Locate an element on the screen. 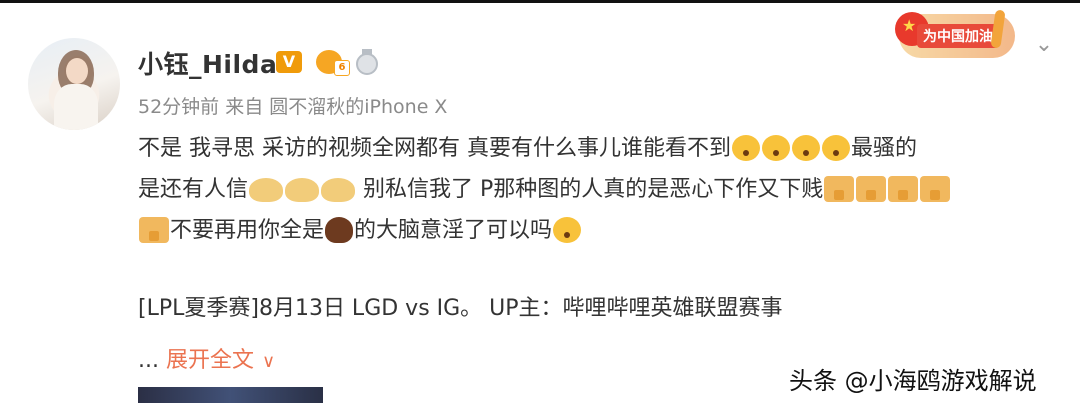 Image resolution: width=1080 pixels, height=403 pixels. promo-badge: ★ 为中国加油 is located at coordinates (956, 34).